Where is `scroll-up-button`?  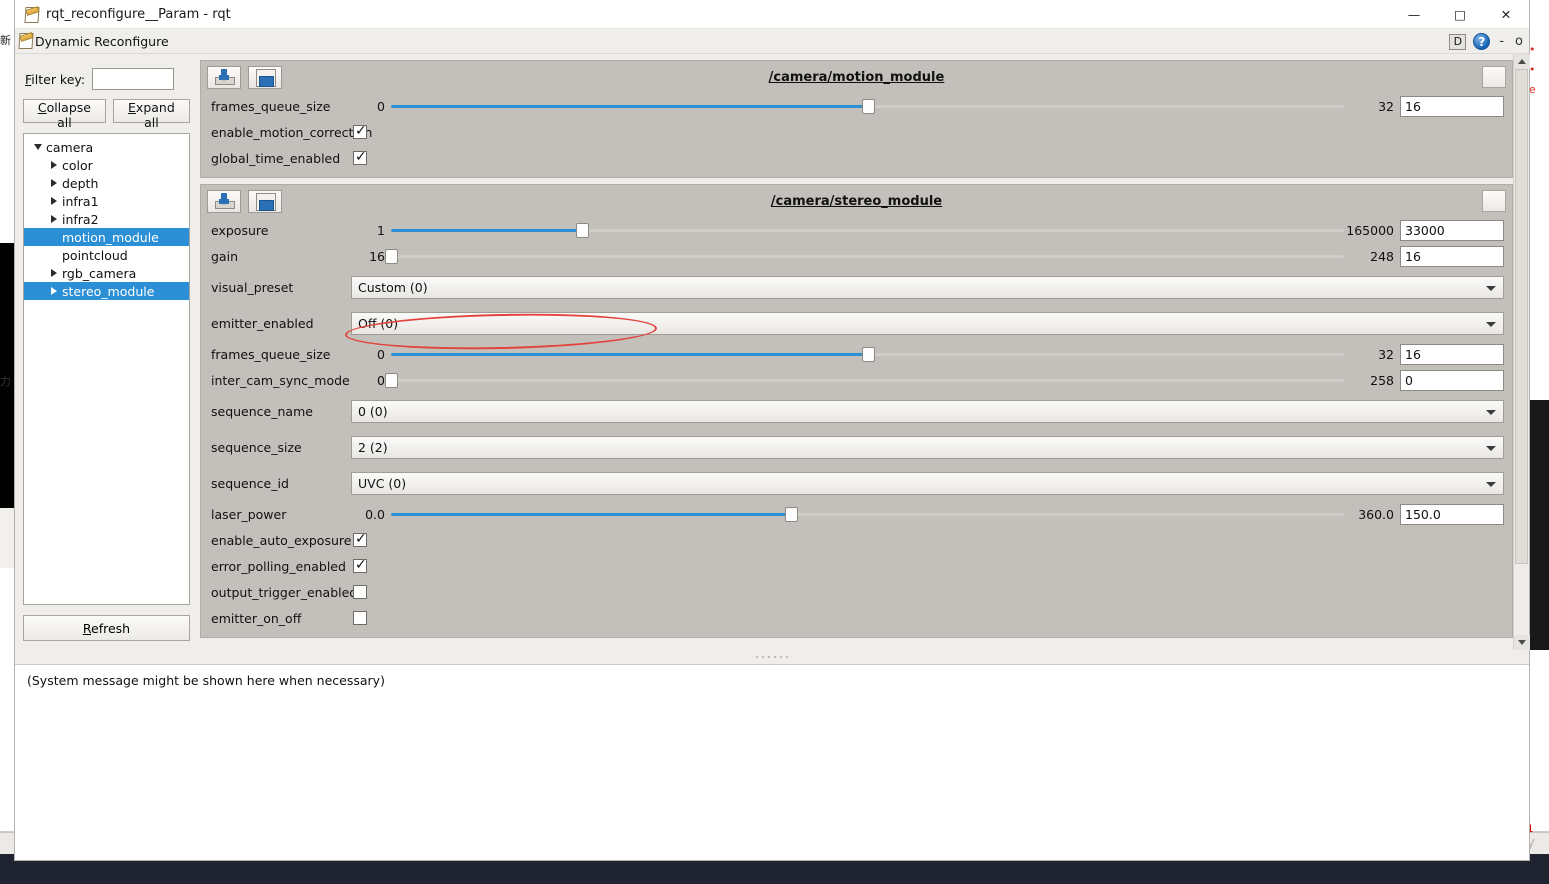
scroll-up-button is located at coordinates (1521, 61).